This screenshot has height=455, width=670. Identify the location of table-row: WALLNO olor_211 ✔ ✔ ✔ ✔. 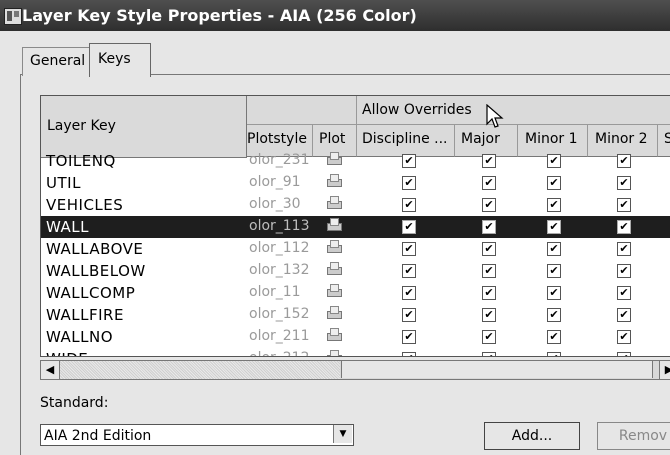
(355, 337).